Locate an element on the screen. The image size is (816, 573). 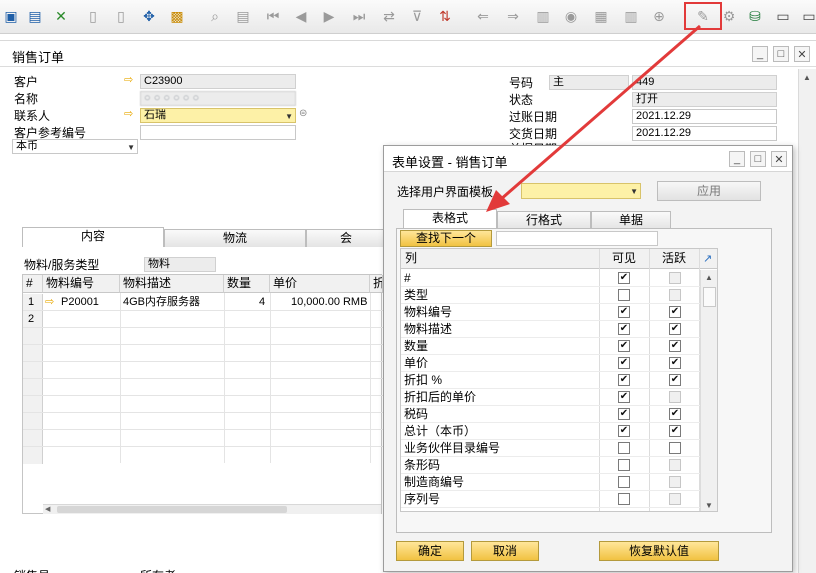
export-word-icon: ▯ is located at coordinates (93, 16).